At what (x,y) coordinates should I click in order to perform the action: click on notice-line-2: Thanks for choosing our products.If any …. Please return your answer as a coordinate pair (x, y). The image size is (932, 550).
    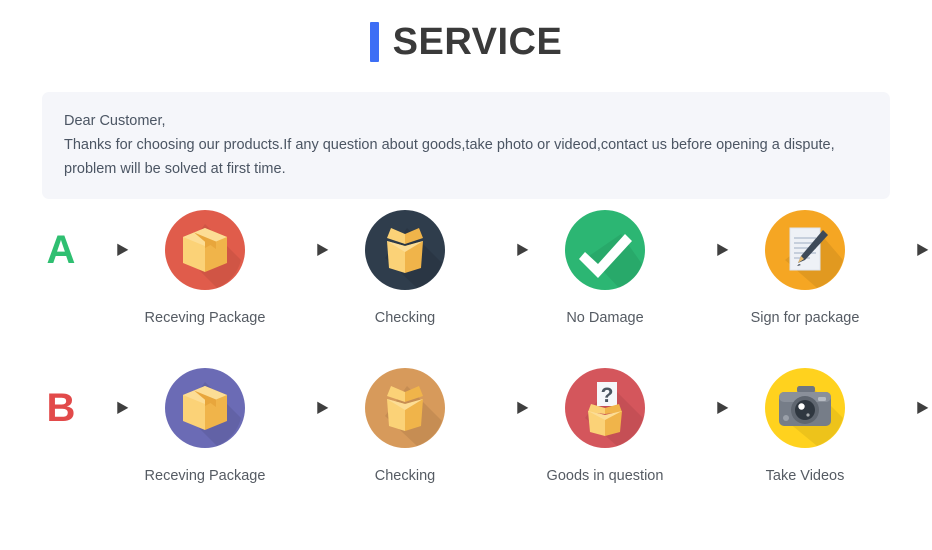
    Looking at the image, I should click on (449, 145).